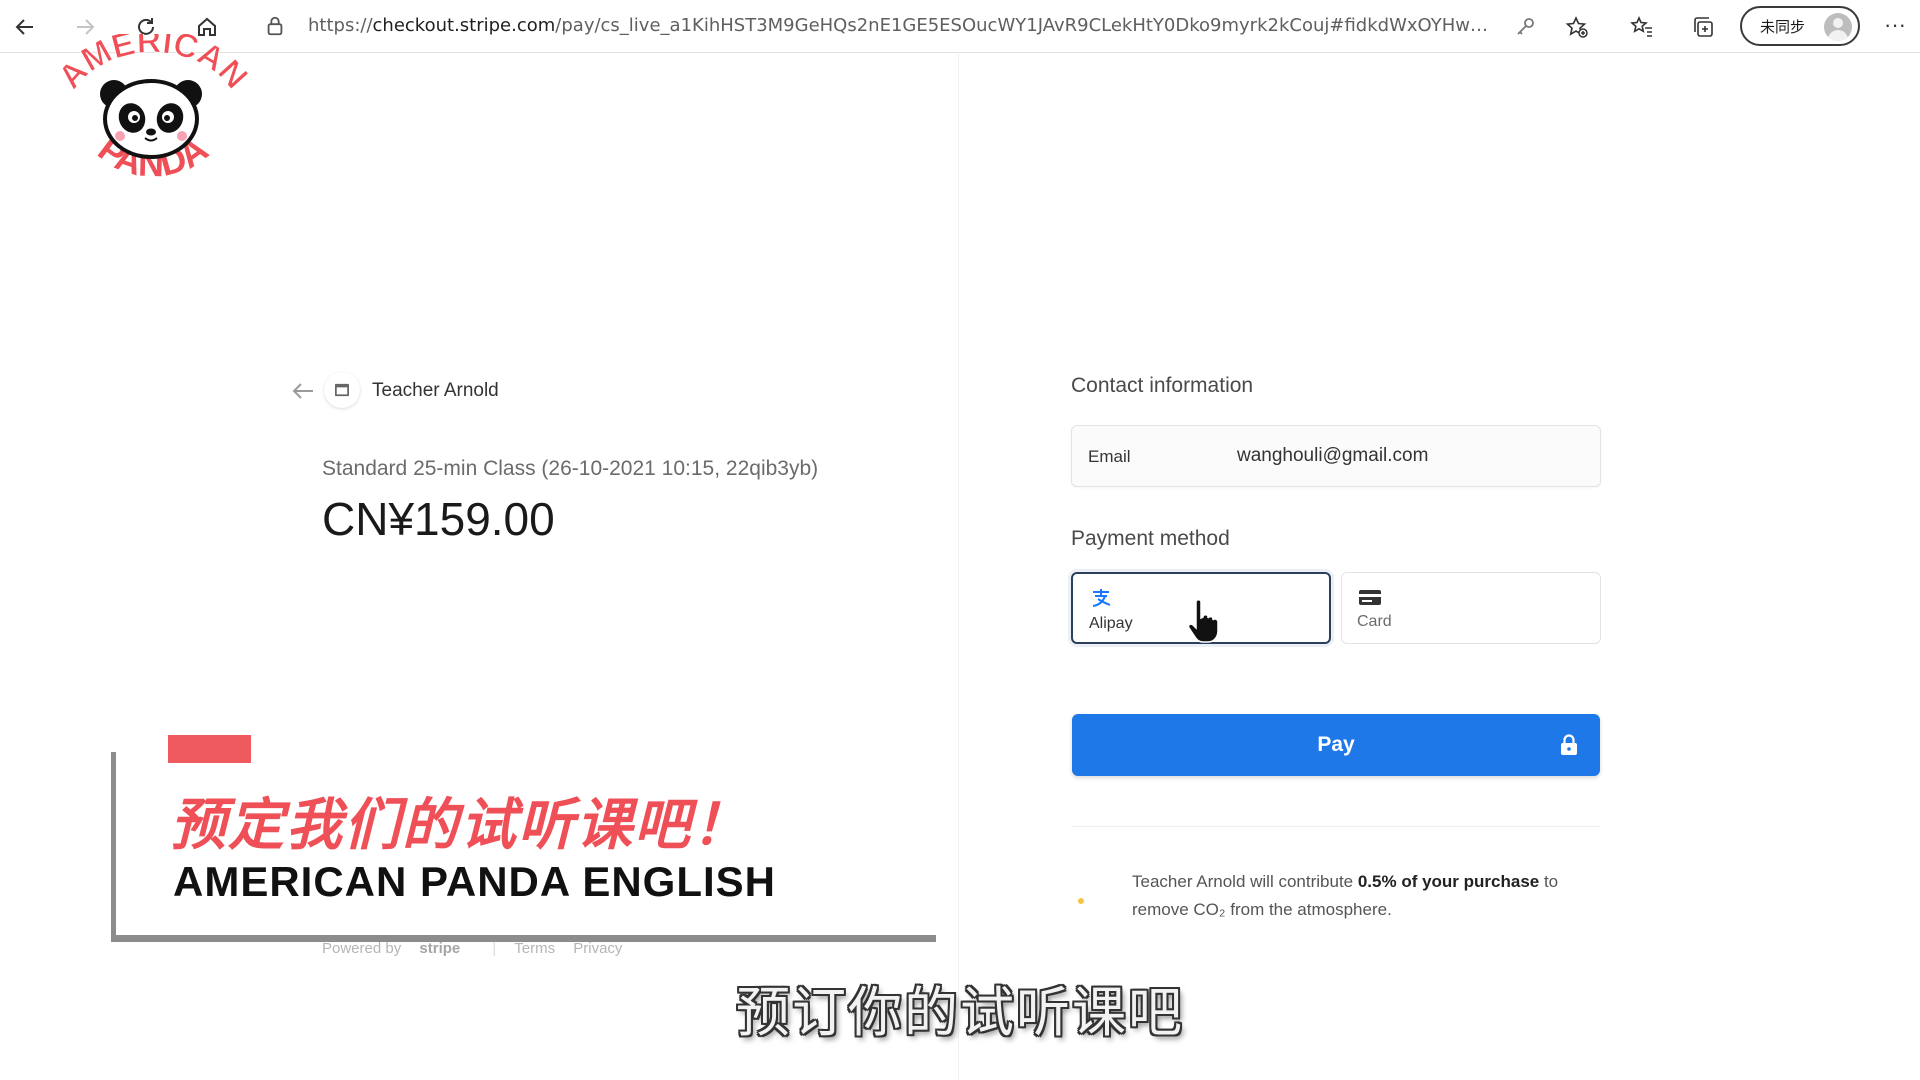 This screenshot has width=1920, height=1080. I want to click on payment-option-label: Alipay, so click(1111, 623).